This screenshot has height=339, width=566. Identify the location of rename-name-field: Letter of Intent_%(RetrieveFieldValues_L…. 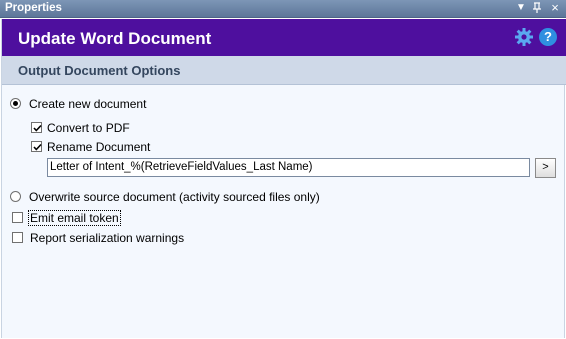
(288, 167).